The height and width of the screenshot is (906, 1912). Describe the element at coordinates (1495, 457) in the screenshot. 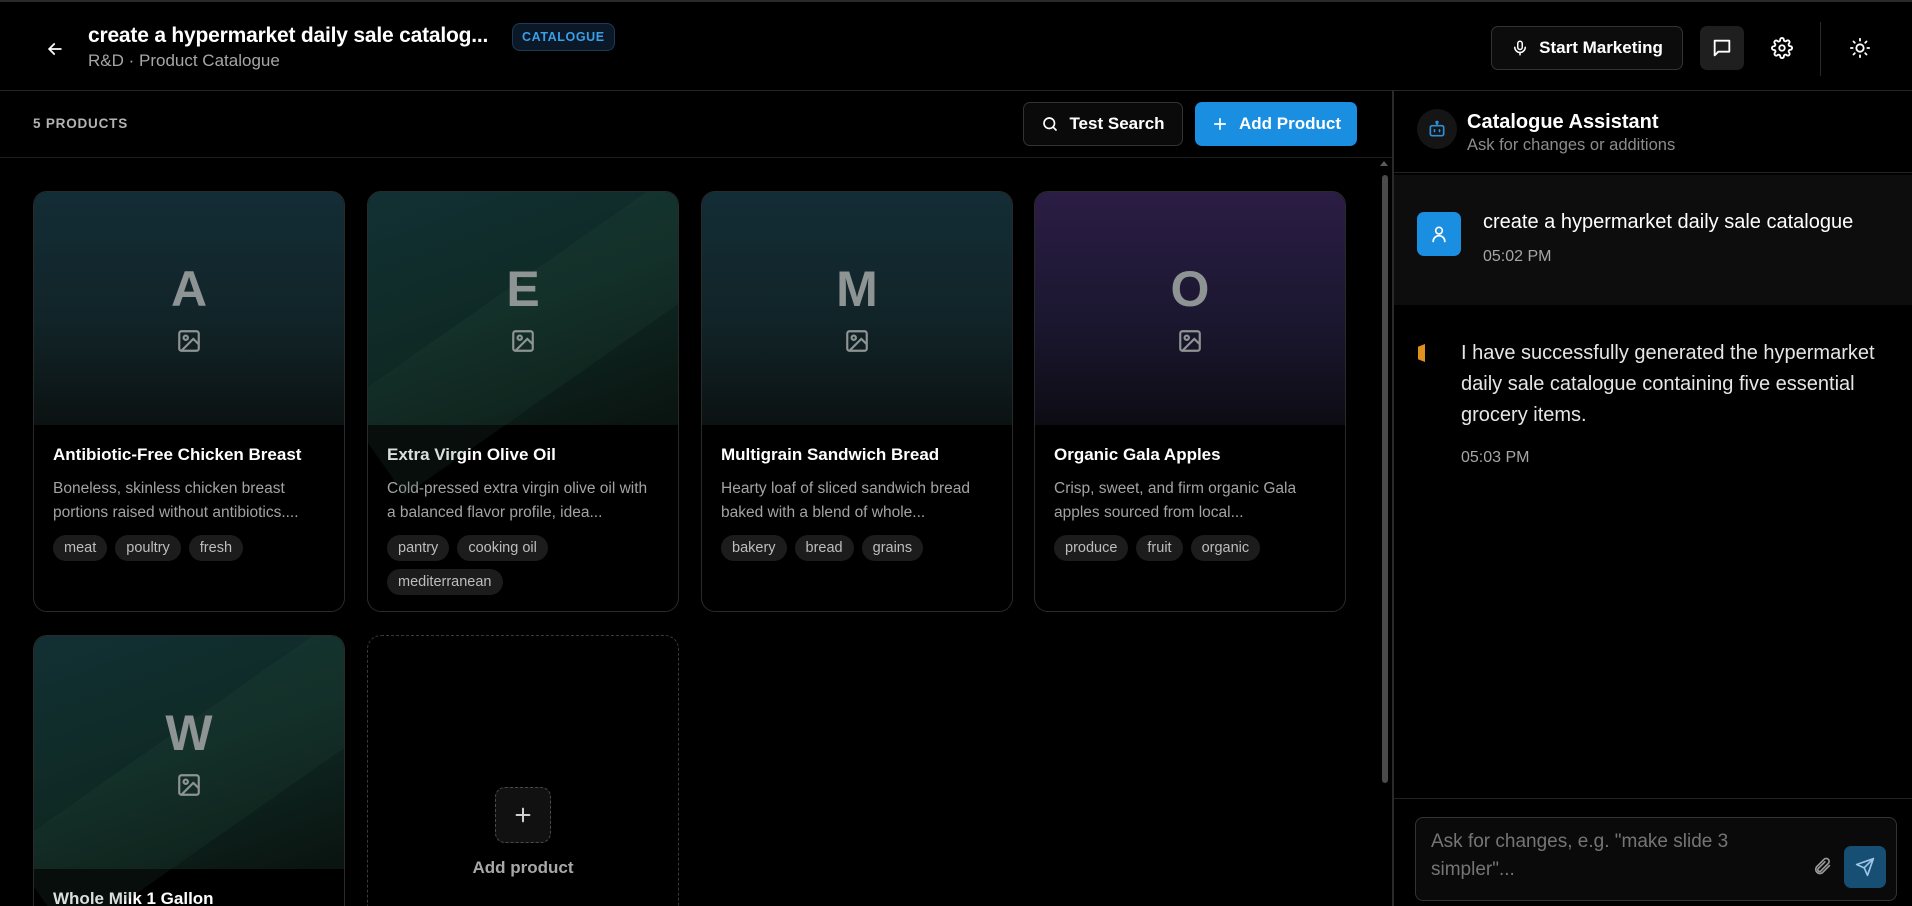

I see `assistant-message-time: 05:03 PM` at that location.